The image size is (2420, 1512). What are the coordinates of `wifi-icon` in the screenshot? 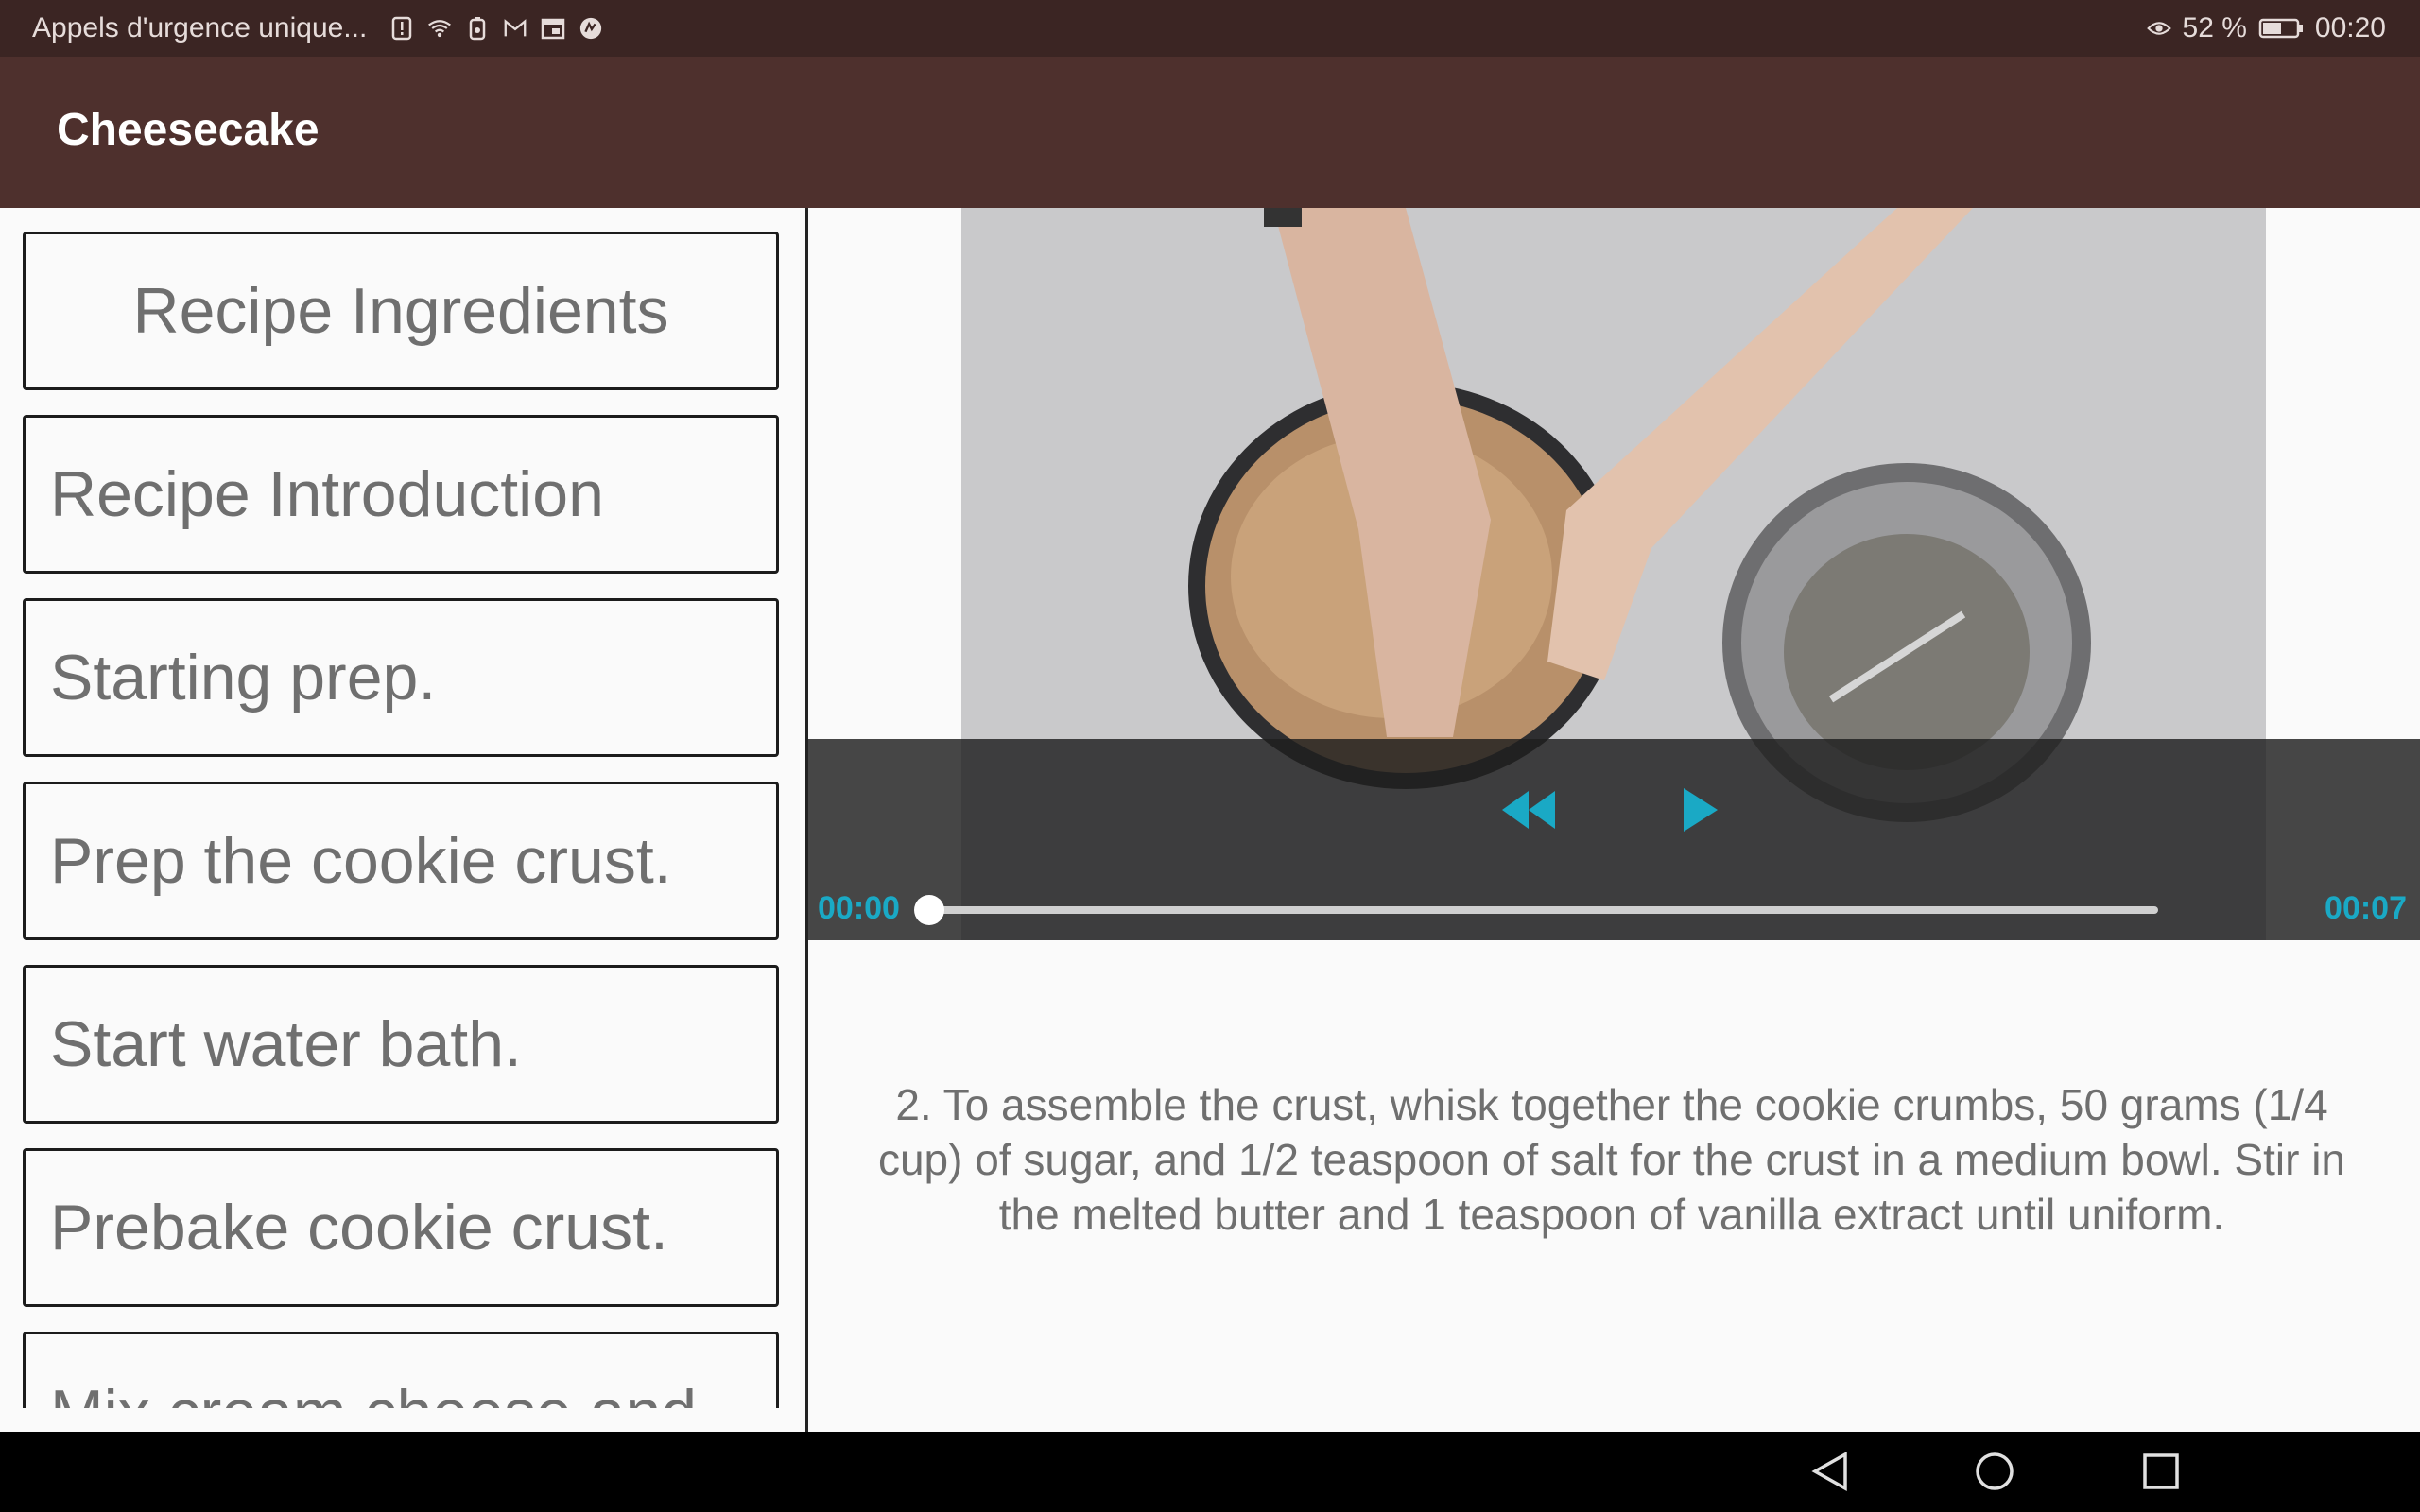 It's located at (439, 28).